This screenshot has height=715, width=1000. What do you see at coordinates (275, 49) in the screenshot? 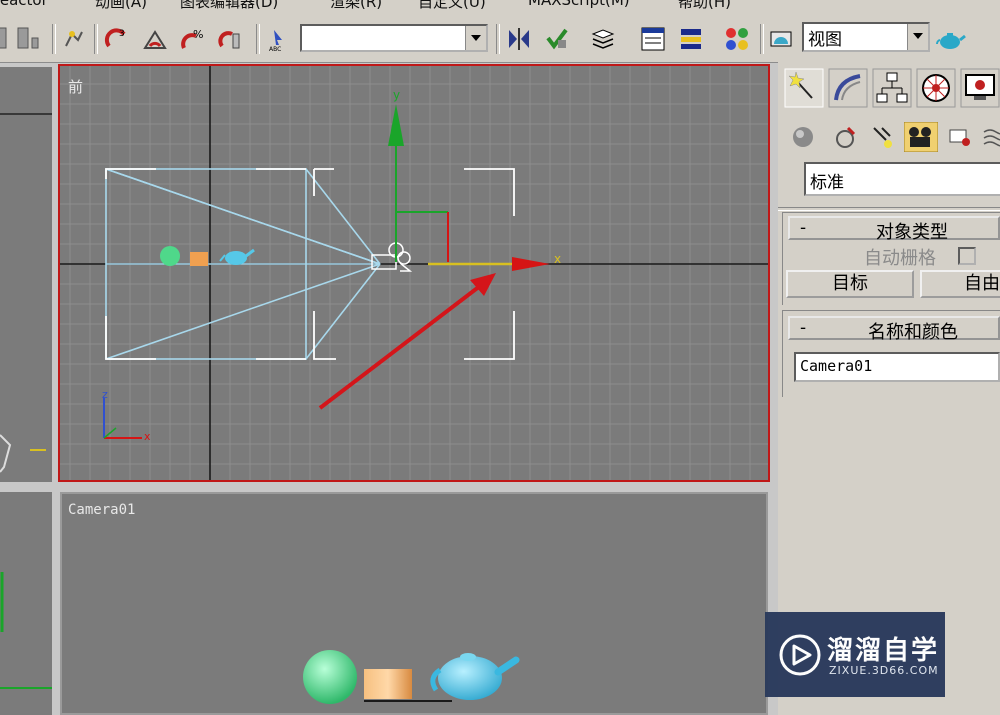
I see `svg-text: ABC` at bounding box center [275, 49].